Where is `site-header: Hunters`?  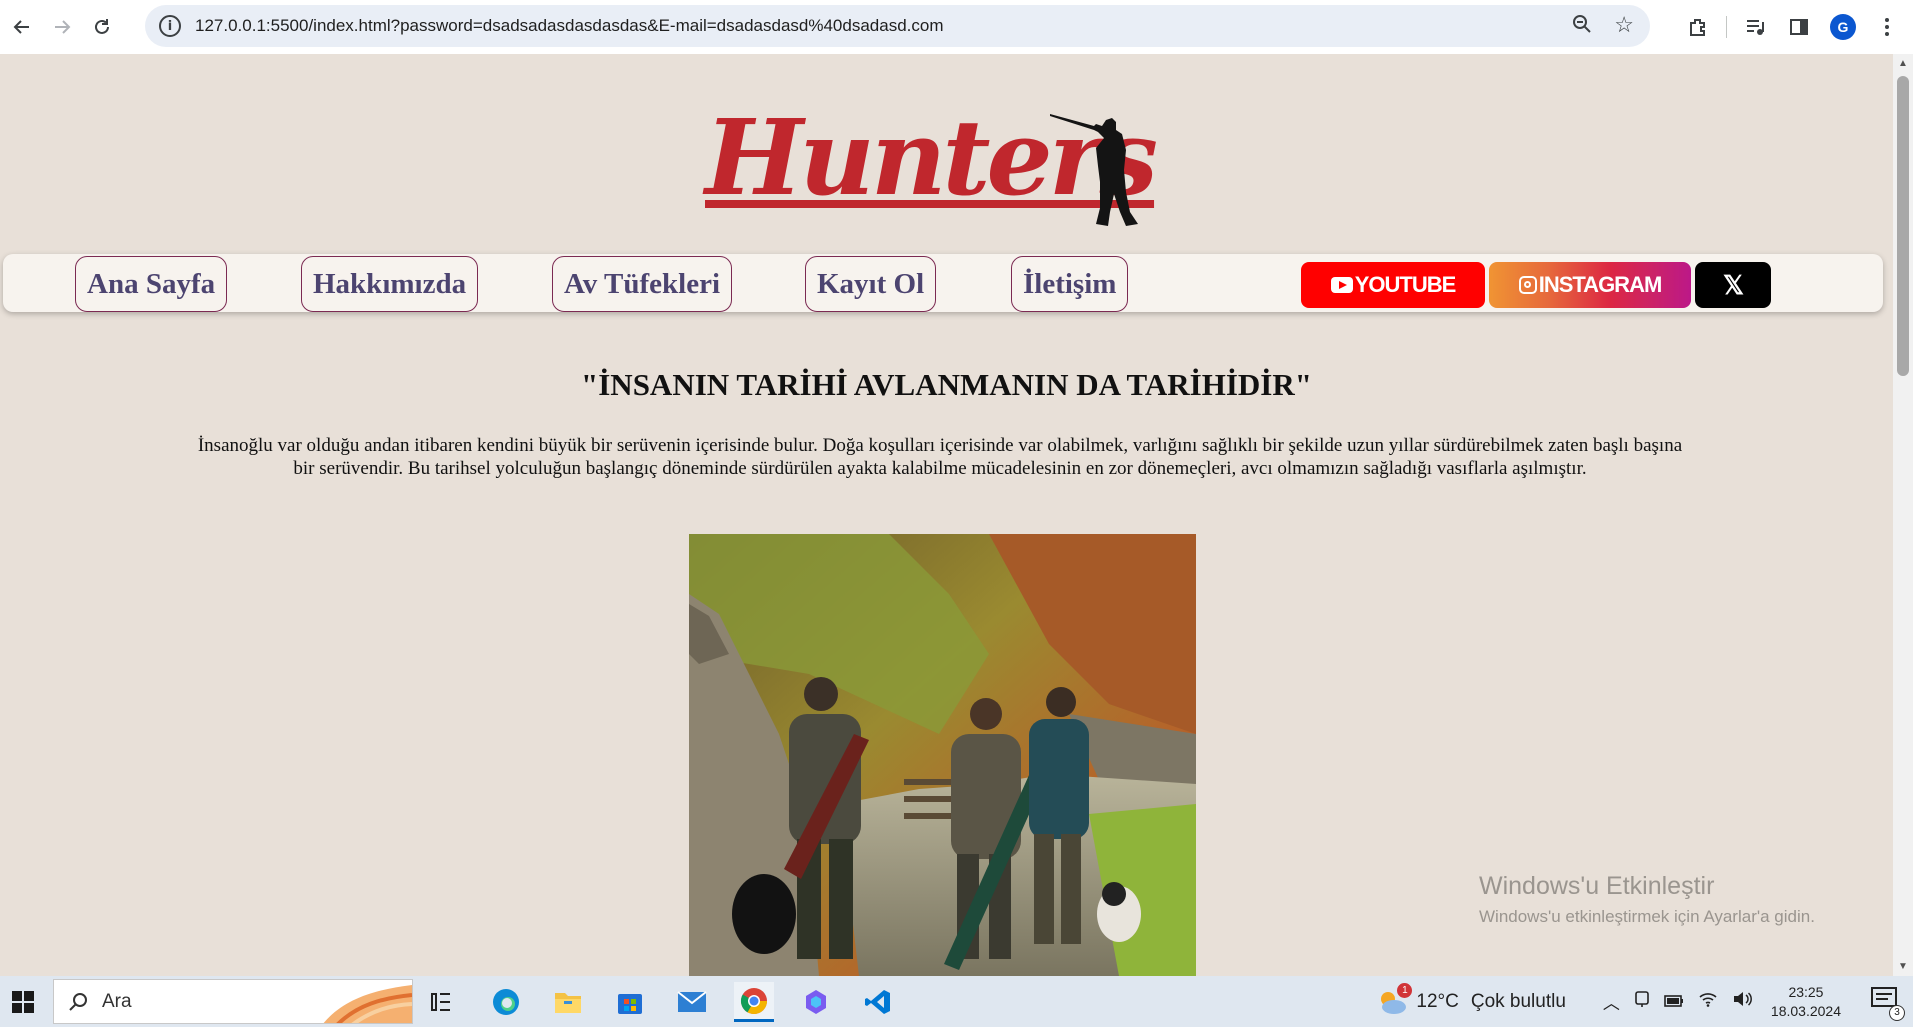
site-header: Hunters is located at coordinates (935, 166).